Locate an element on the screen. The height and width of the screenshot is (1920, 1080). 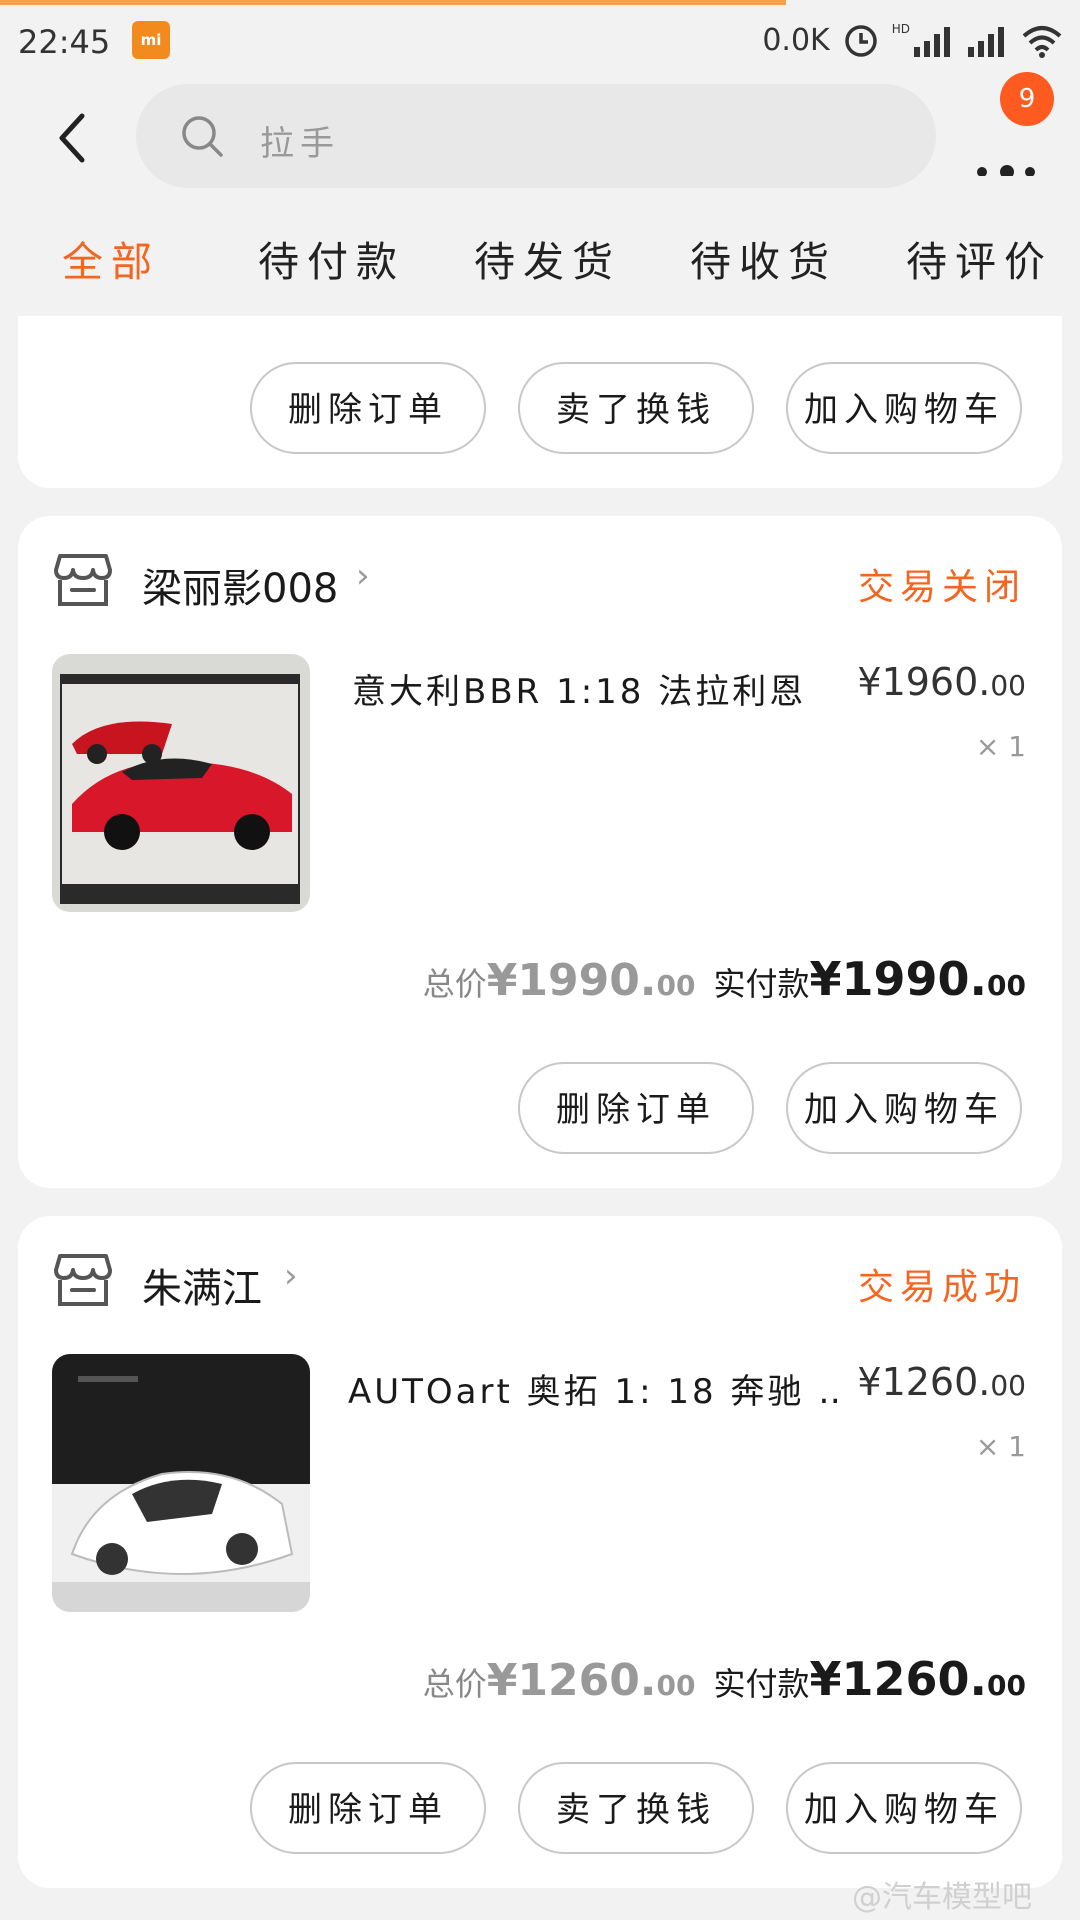
mi-app-icon: mi is located at coordinates (151, 40).